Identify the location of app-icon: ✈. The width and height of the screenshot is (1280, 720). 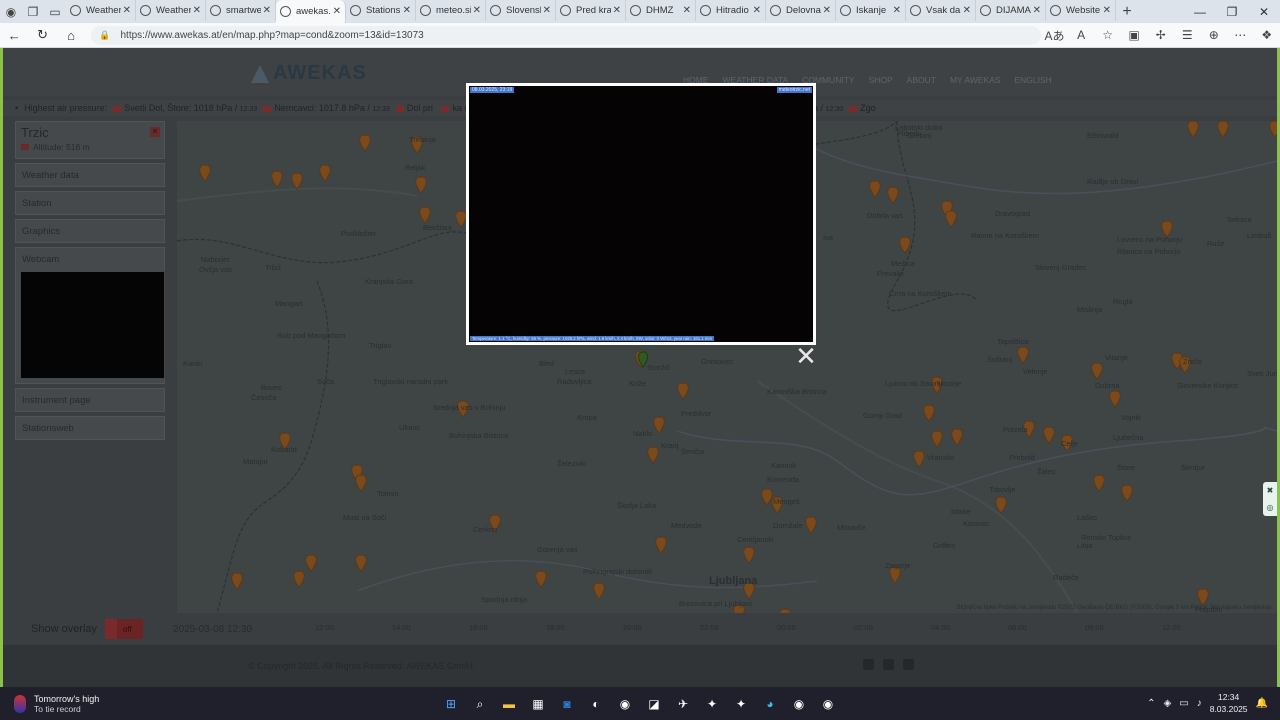
(683, 704).